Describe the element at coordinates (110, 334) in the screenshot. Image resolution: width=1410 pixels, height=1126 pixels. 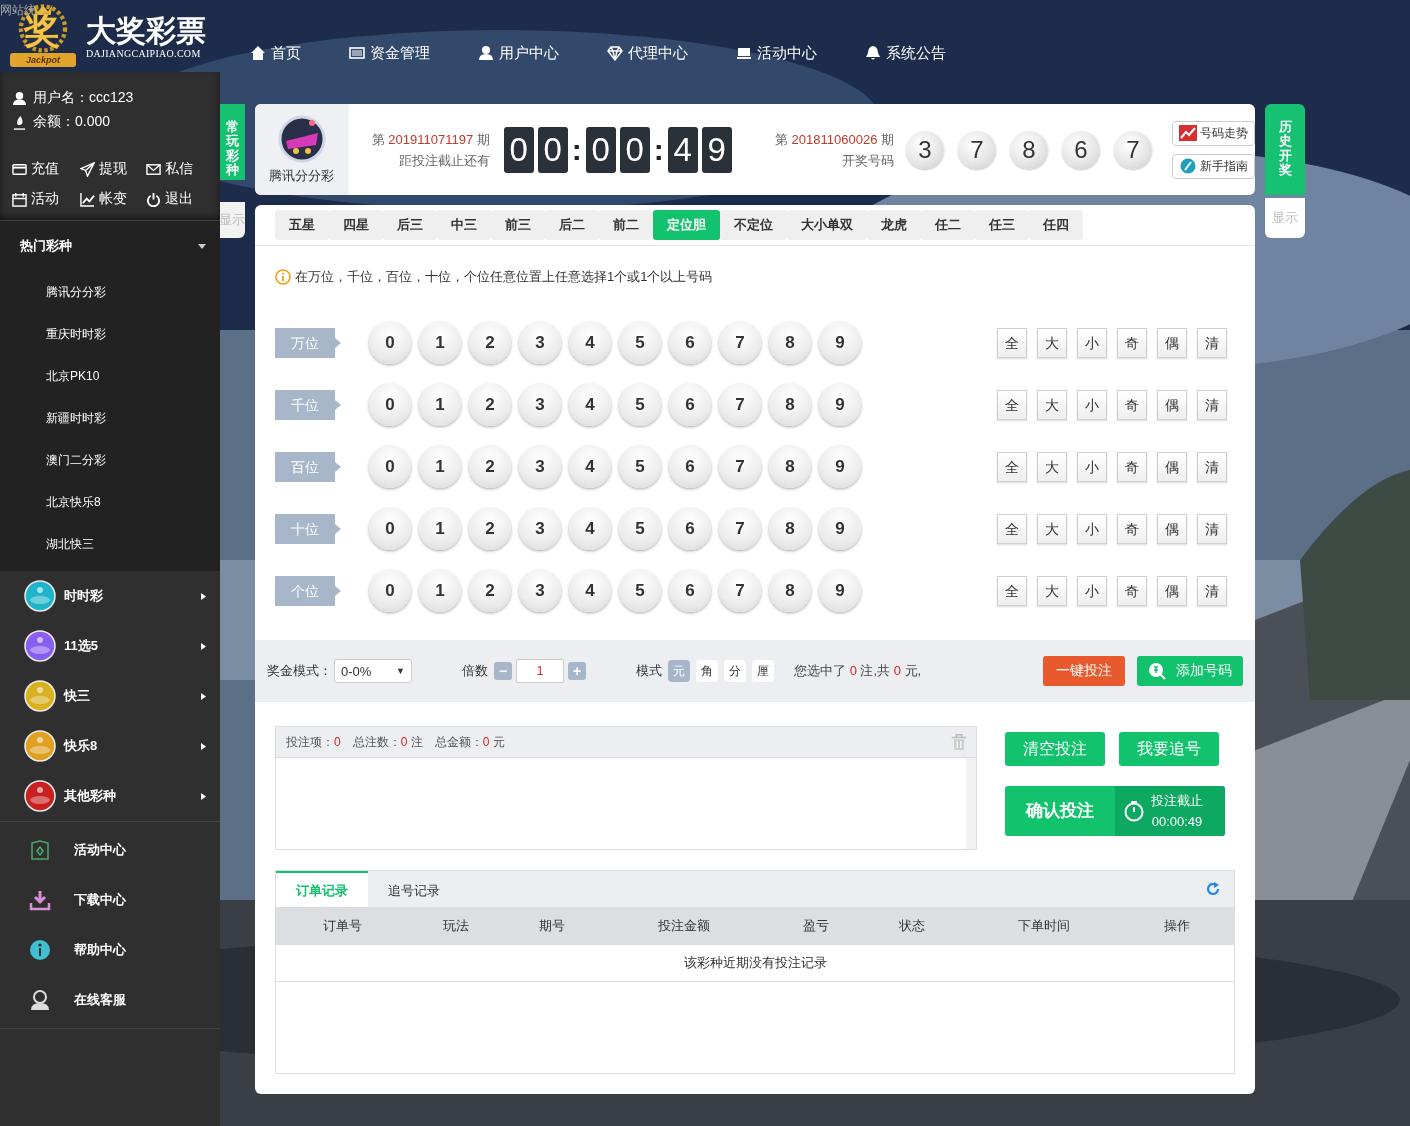
I see `lottery-link: 重庆时时彩` at that location.